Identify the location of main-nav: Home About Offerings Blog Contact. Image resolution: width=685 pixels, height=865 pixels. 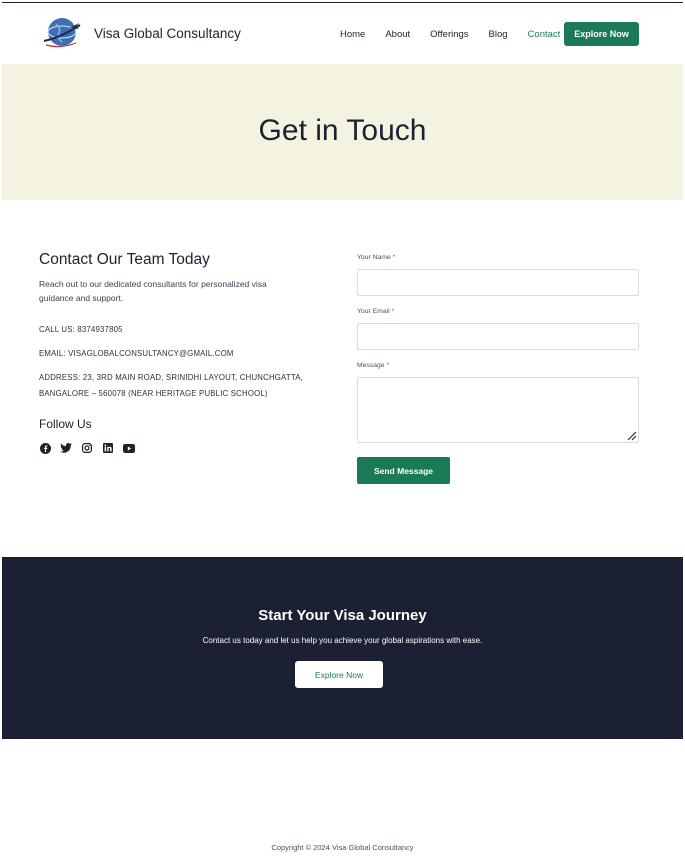
(460, 34).